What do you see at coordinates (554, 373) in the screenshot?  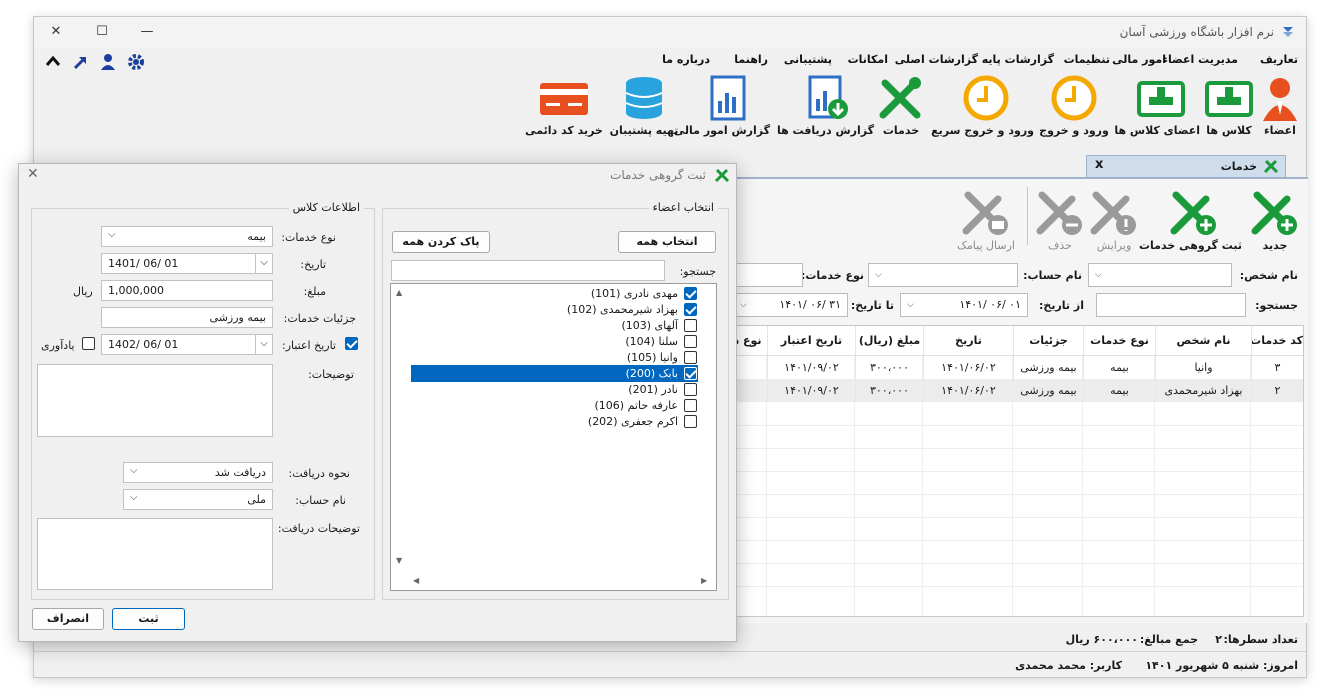 I see `list-item: بابک (200)` at bounding box center [554, 373].